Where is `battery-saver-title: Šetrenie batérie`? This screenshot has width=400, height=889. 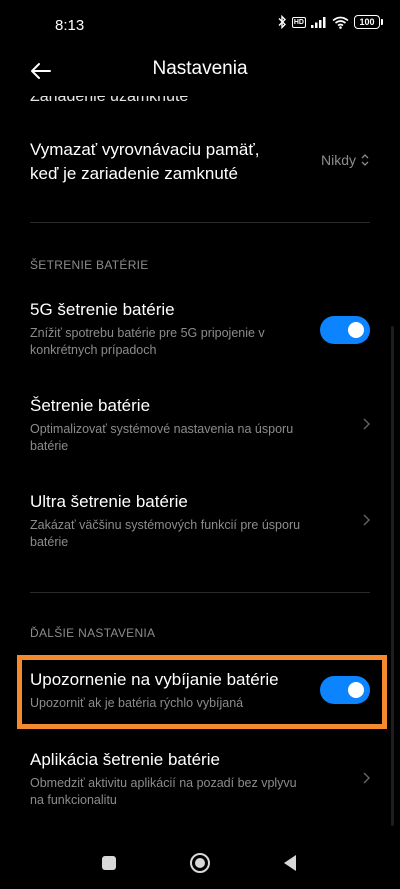
battery-saver-title: Šetrenie batérie is located at coordinates (90, 405).